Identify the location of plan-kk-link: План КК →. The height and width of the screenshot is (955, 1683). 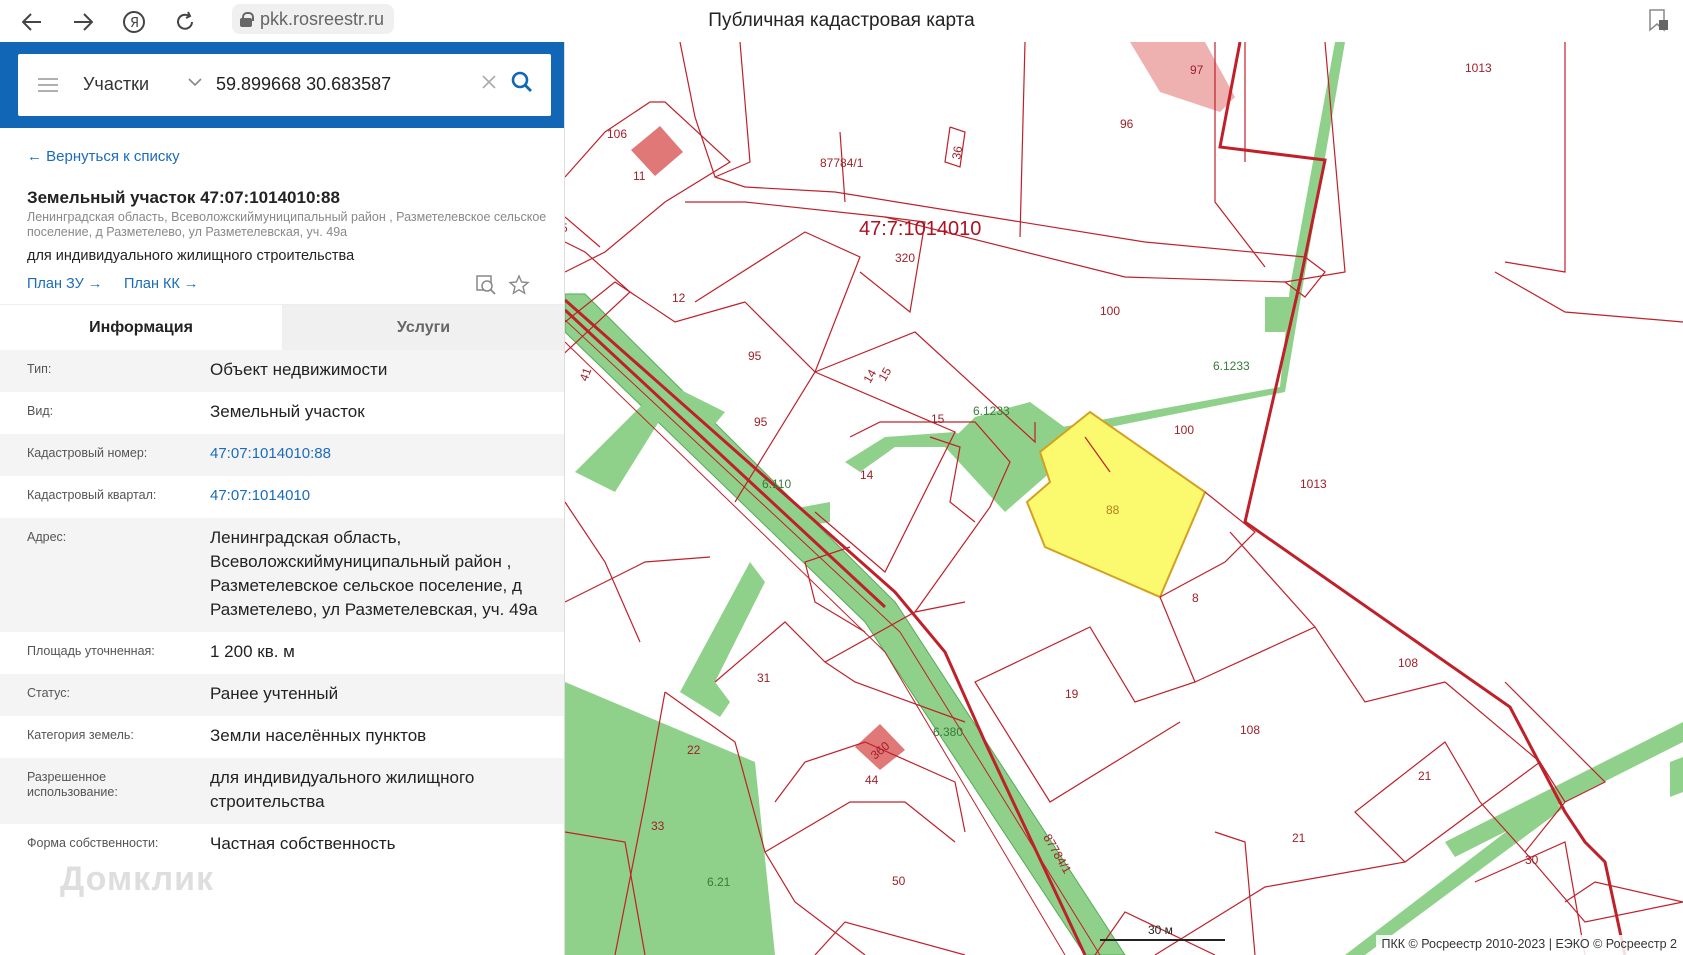
(161, 284).